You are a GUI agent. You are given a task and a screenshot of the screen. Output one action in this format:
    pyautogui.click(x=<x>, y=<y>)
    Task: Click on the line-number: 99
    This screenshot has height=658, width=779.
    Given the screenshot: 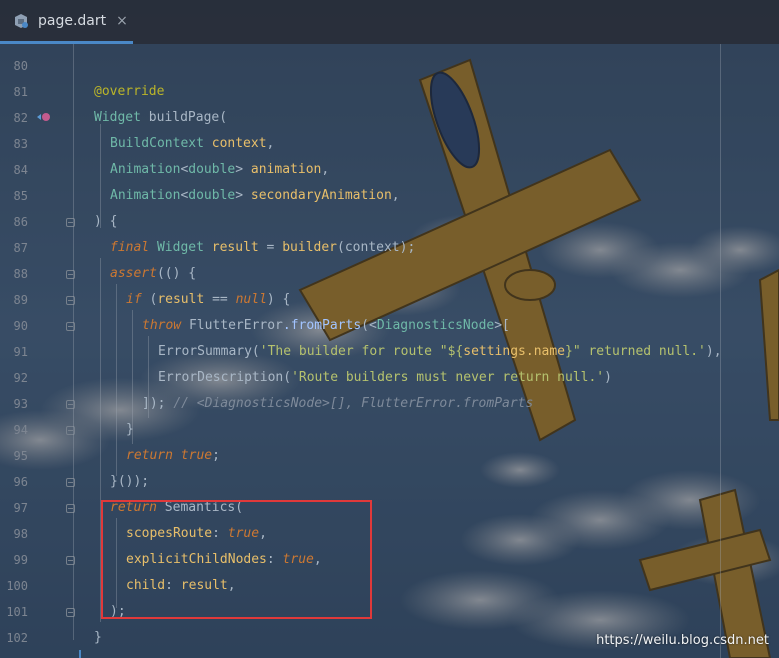 What is the action you would take?
    pyautogui.click(x=20, y=560)
    